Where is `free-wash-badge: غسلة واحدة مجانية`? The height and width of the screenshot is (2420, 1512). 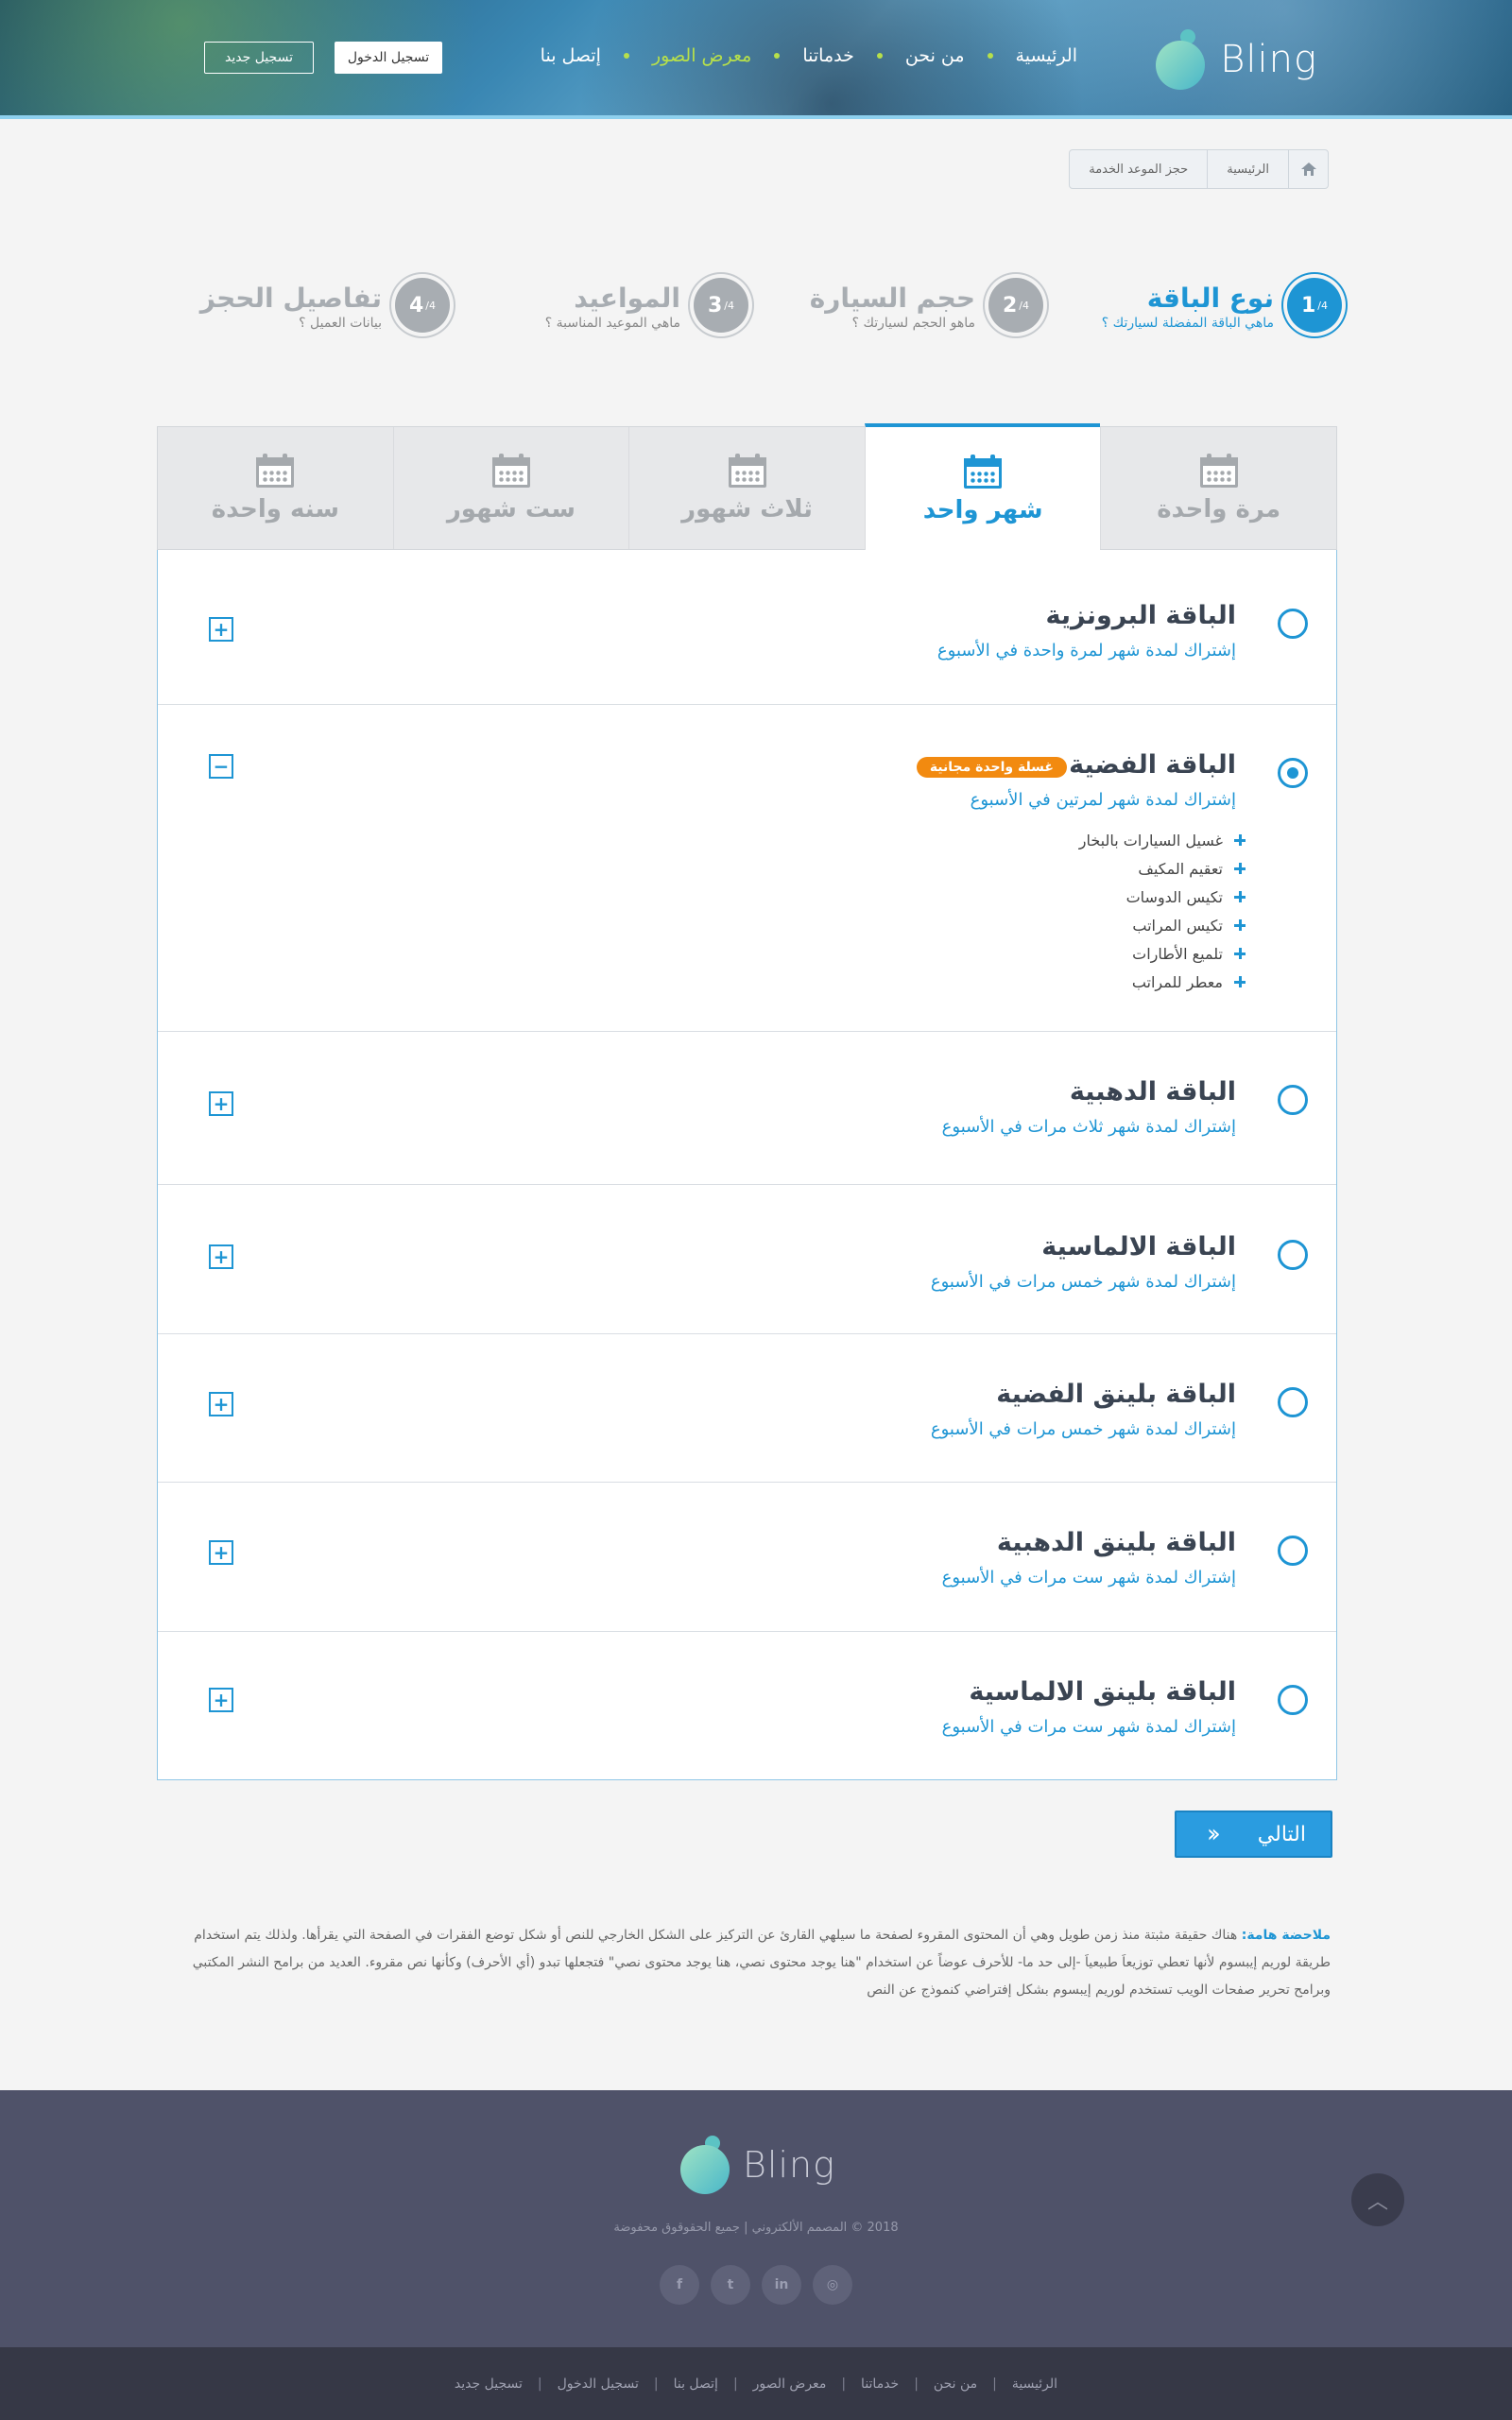 free-wash-badge: غسلة واحدة مجانية is located at coordinates (991, 767).